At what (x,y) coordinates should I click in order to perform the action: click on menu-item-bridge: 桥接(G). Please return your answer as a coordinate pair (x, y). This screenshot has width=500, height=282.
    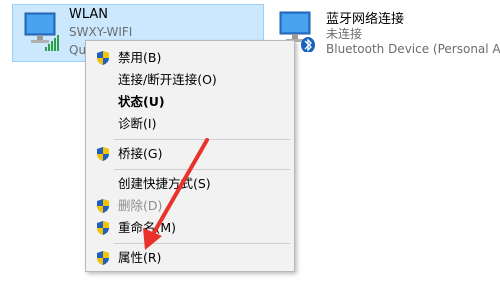
    Looking at the image, I should click on (190, 154).